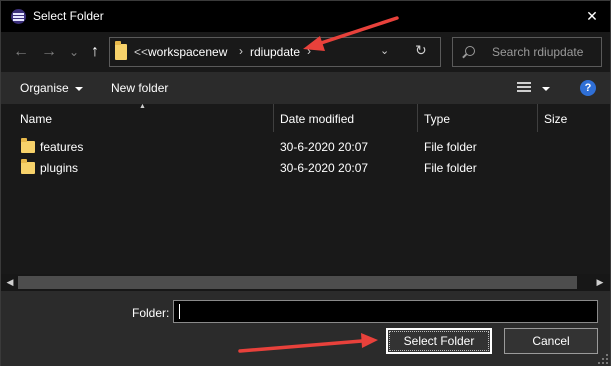 The width and height of the screenshot is (611, 366). Describe the element at coordinates (18, 16) in the screenshot. I see `eclipse-app-icon` at that location.